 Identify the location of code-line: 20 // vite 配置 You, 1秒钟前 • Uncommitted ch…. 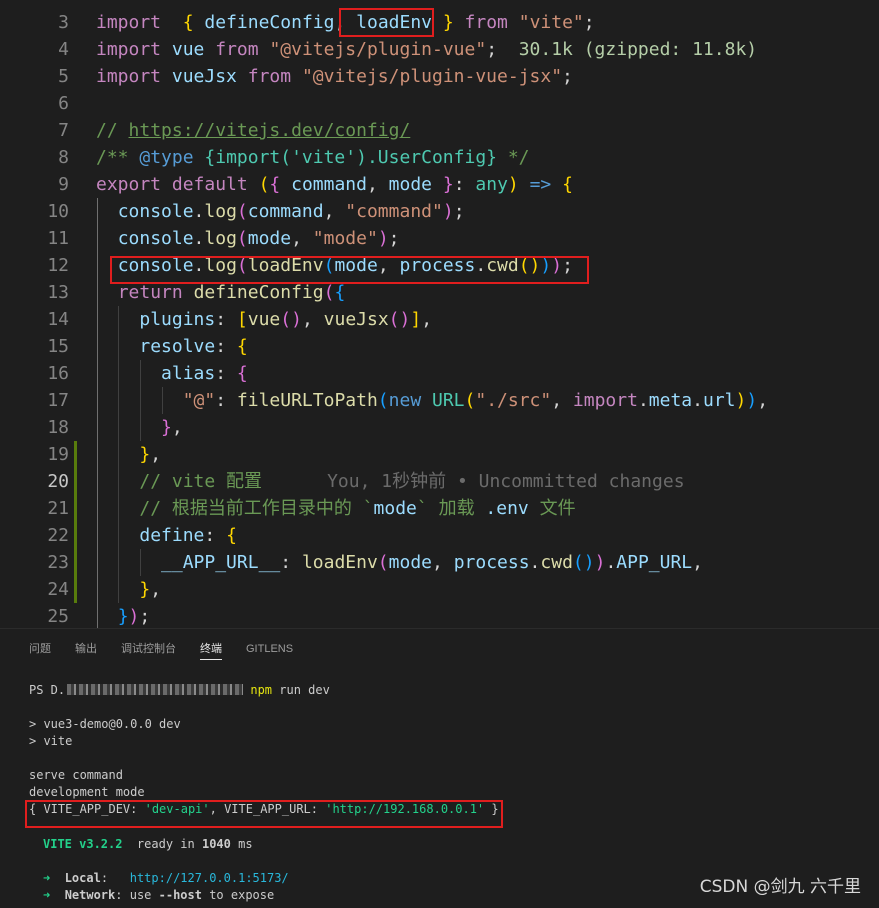
(439, 481).